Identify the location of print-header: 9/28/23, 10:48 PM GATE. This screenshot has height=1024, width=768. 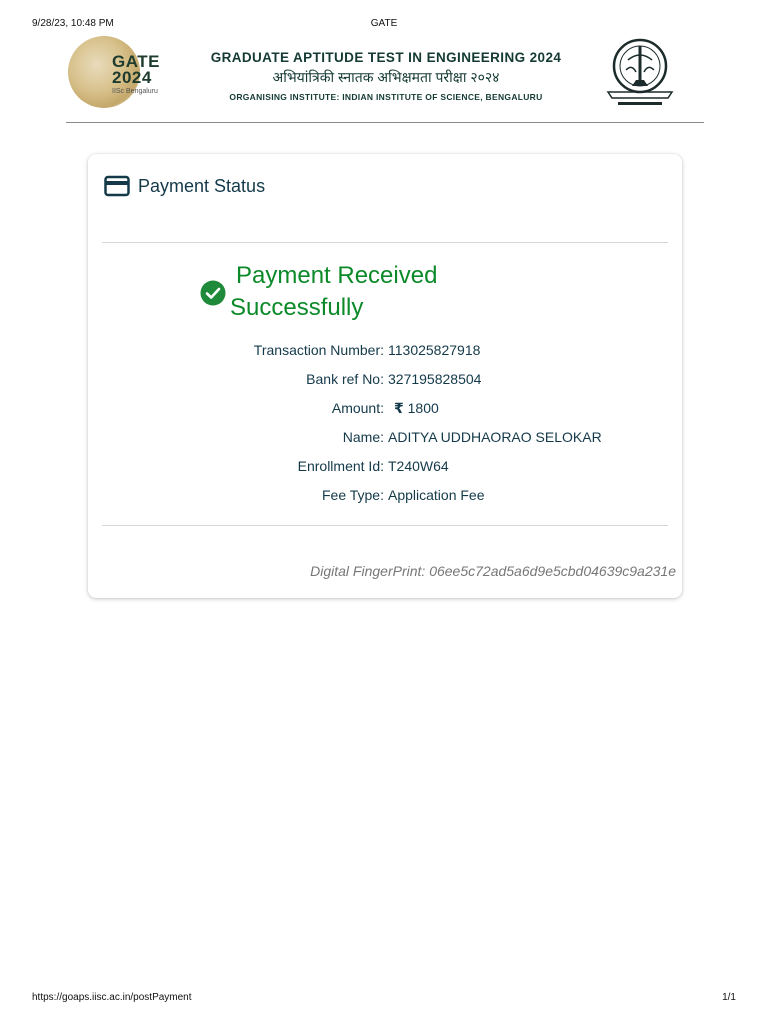
(384, 25).